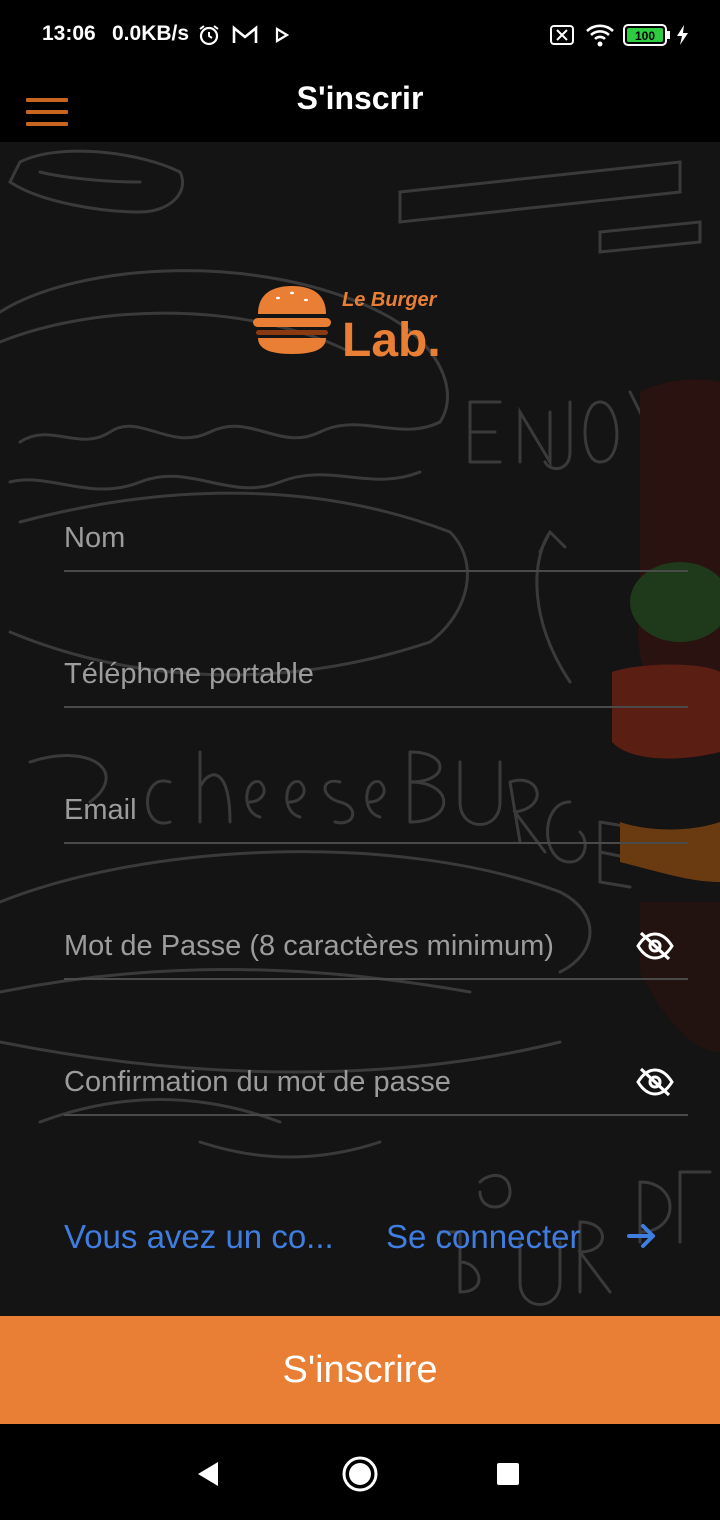  What do you see at coordinates (282, 35) in the screenshot?
I see `play-icon` at bounding box center [282, 35].